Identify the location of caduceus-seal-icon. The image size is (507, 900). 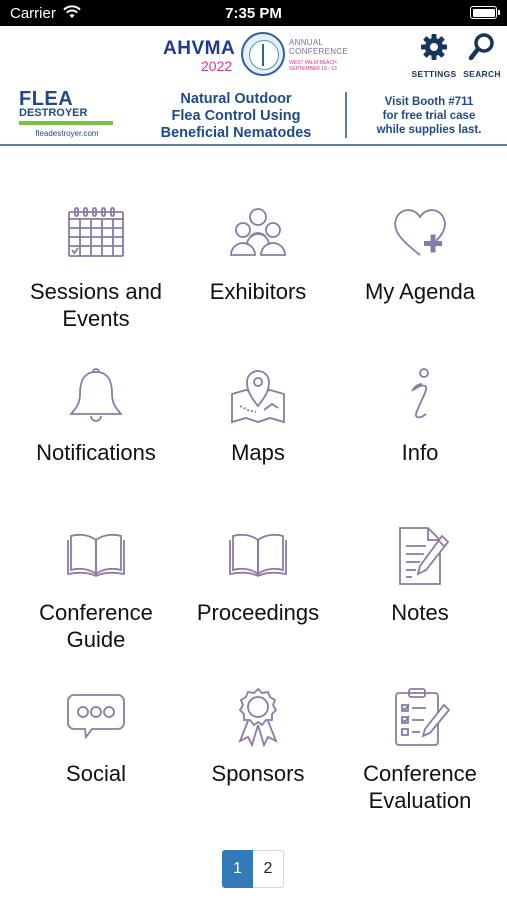
(263, 54).